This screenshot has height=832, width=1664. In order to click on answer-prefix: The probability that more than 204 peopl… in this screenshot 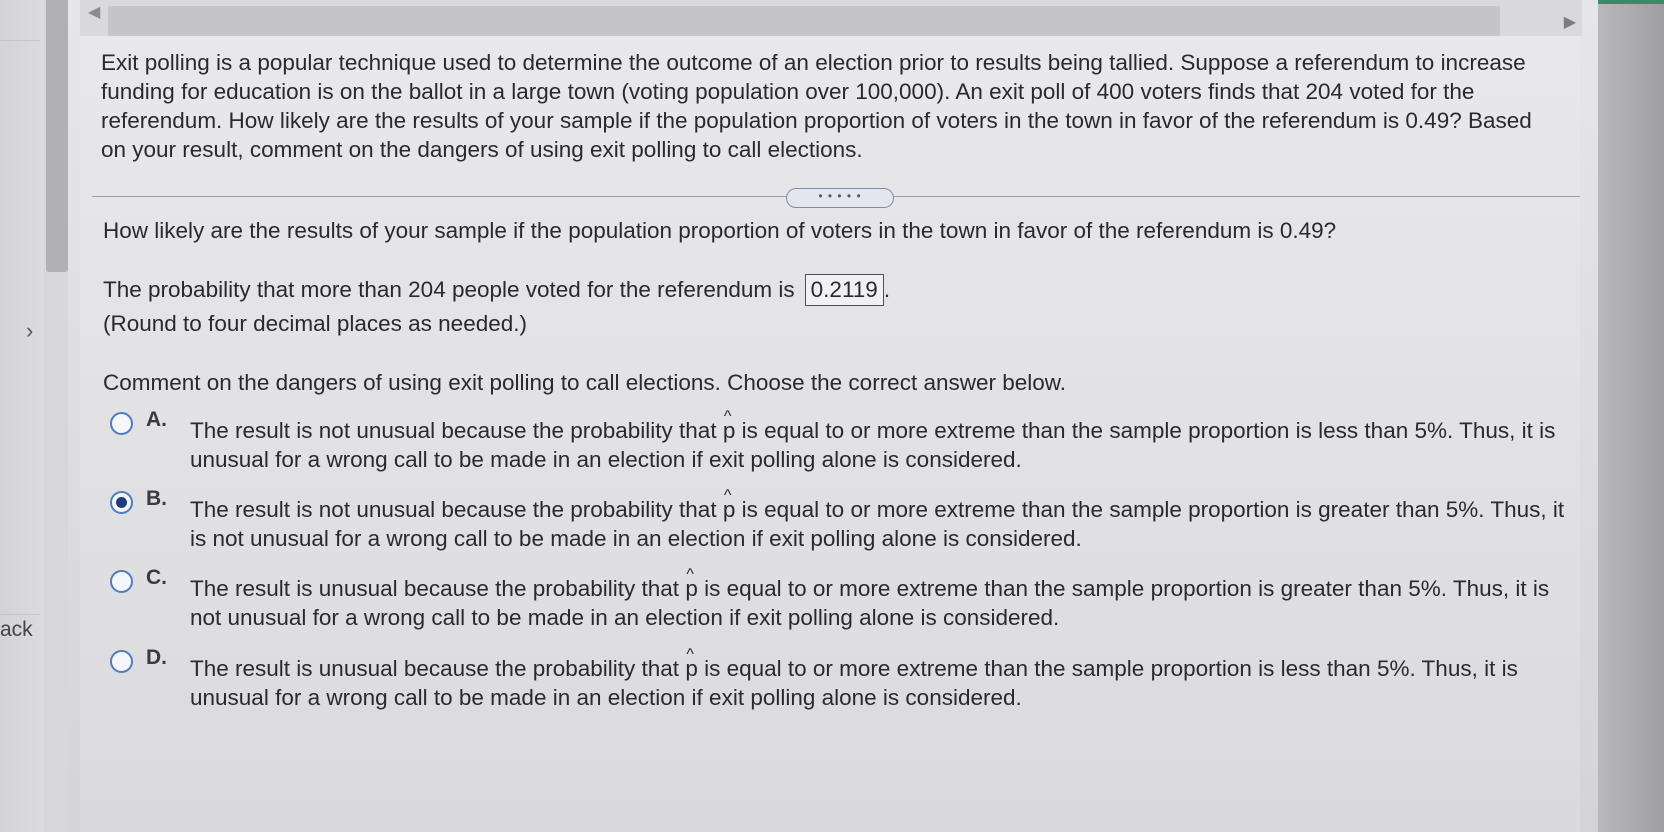, I will do `click(449, 289)`.